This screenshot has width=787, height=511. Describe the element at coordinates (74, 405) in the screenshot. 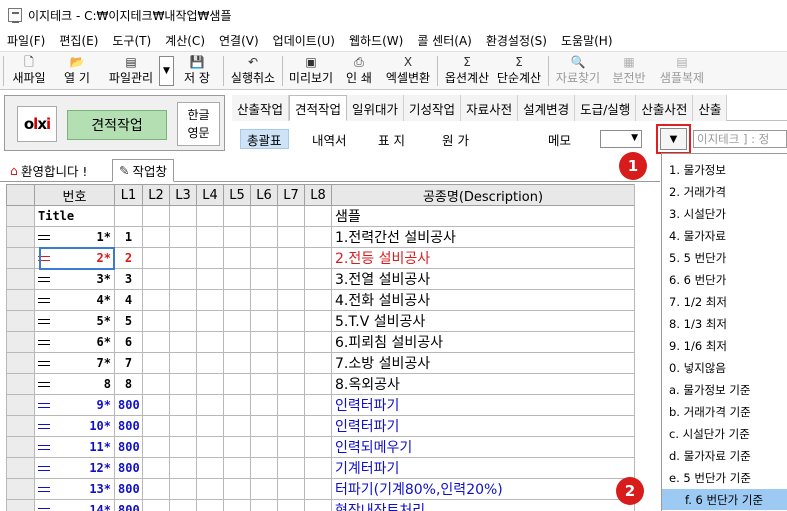

I see `row-number-cell: 9*` at that location.